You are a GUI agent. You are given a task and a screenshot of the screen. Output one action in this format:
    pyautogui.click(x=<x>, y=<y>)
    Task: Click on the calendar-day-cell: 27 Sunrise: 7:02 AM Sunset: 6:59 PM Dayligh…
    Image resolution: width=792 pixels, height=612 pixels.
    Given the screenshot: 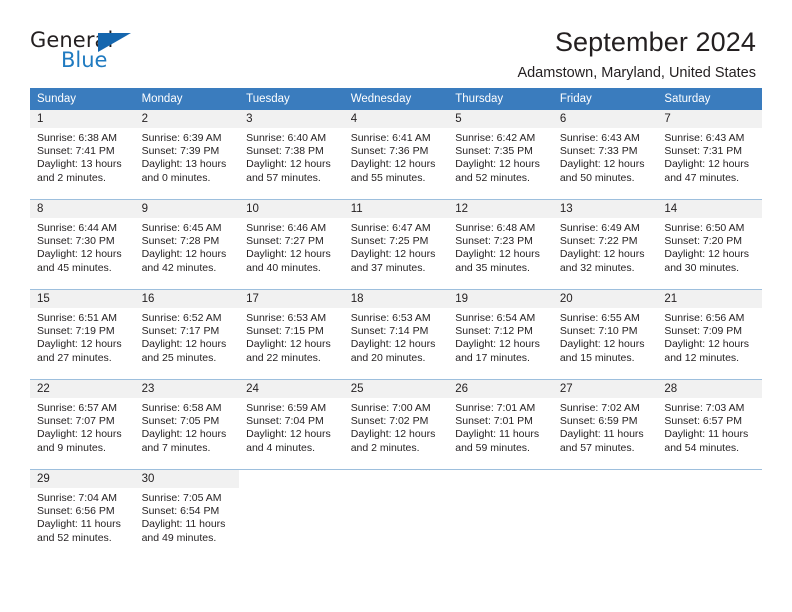 What is the action you would take?
    pyautogui.click(x=605, y=424)
    